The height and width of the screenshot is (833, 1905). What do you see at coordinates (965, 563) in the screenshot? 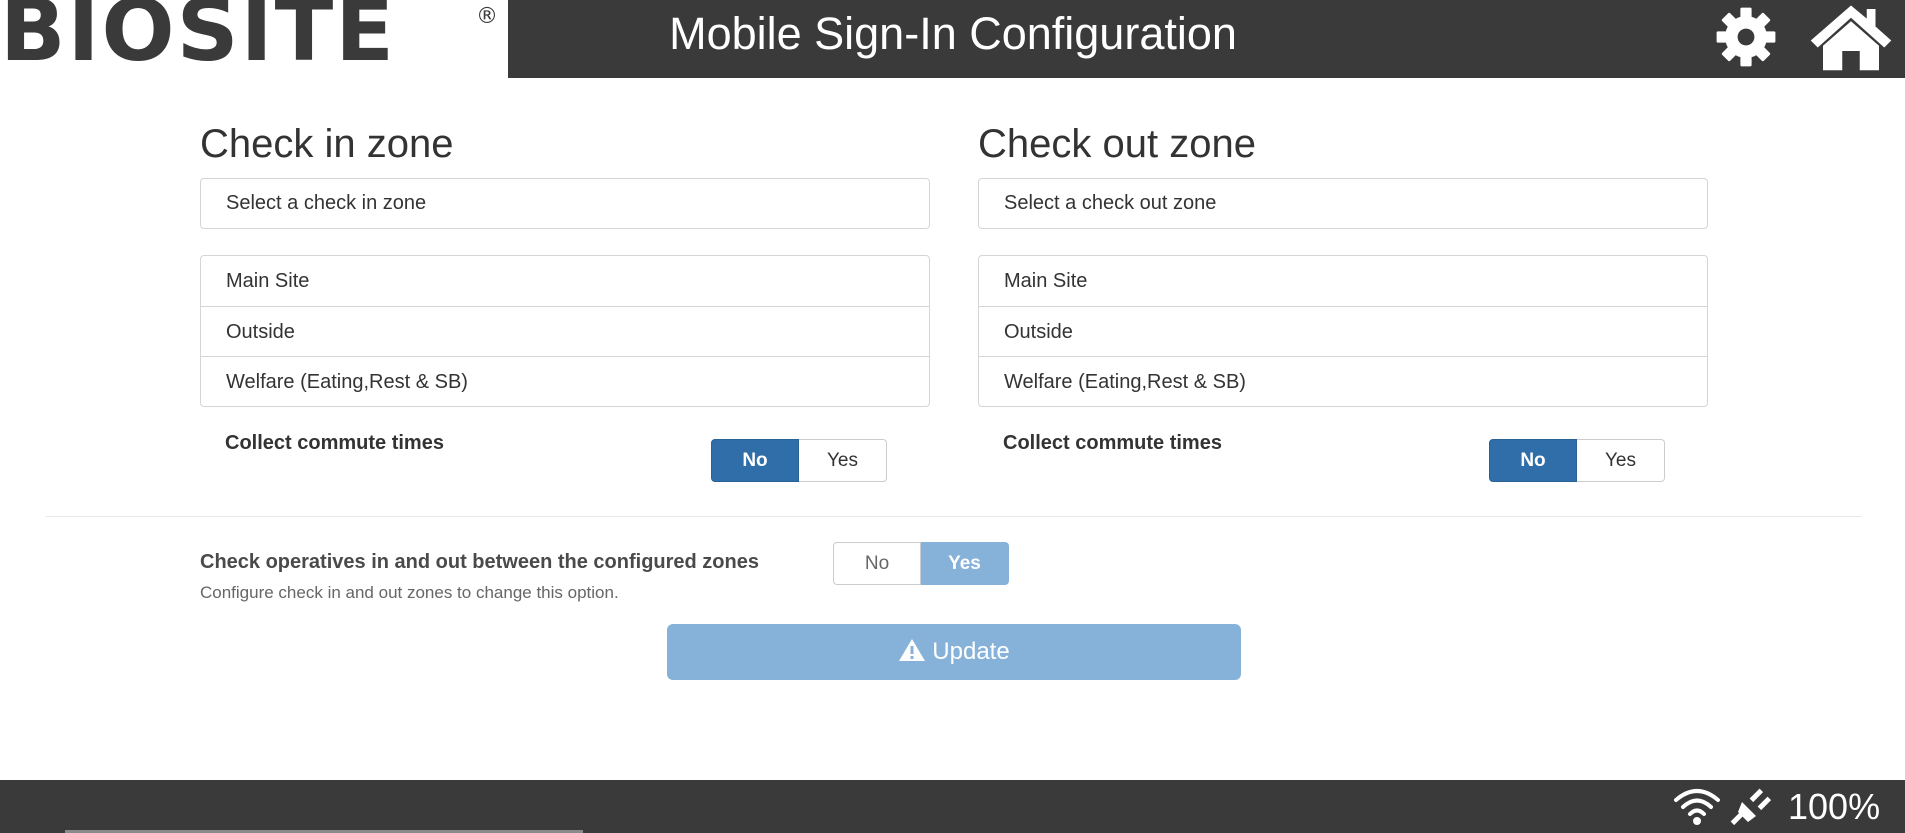
I see `between-zones-yes-button: Yes` at bounding box center [965, 563].